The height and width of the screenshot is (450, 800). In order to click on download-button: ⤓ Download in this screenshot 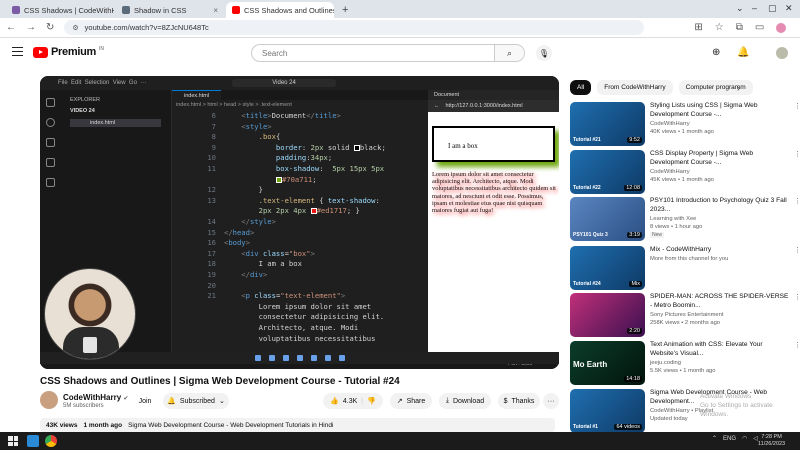, I will do `click(465, 401)`.